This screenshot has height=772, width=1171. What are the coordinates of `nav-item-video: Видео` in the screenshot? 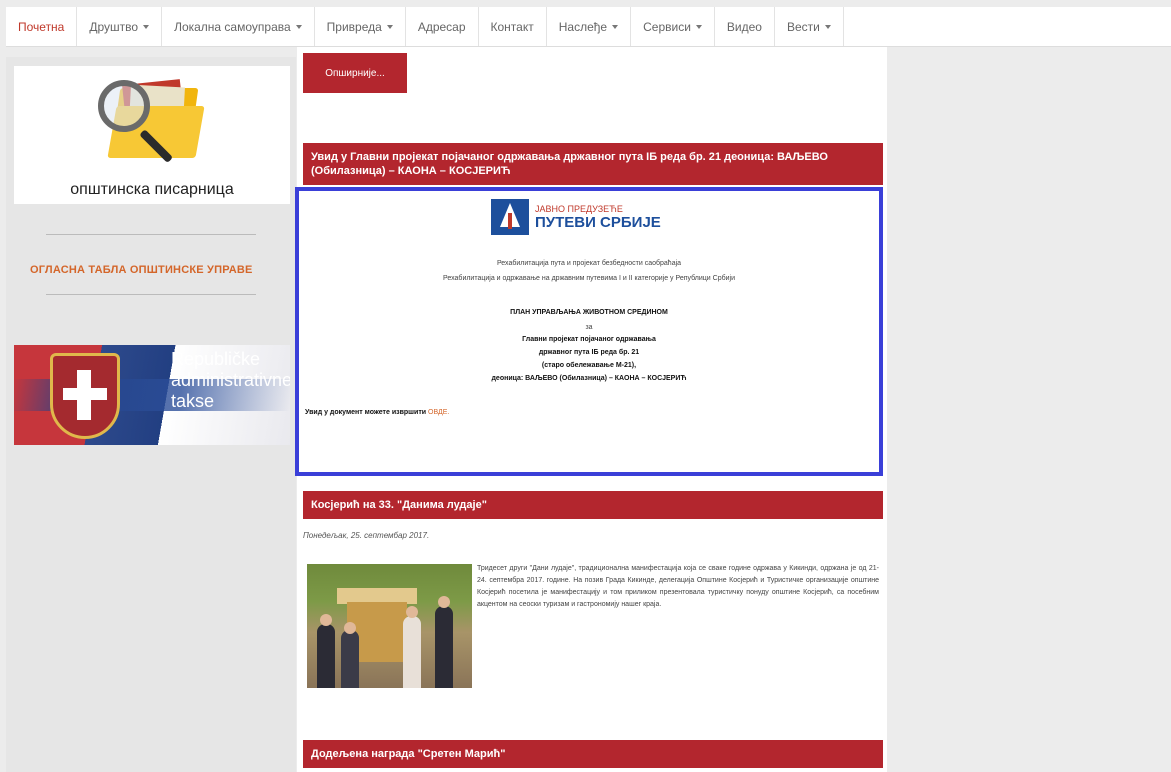 It's located at (745, 26).